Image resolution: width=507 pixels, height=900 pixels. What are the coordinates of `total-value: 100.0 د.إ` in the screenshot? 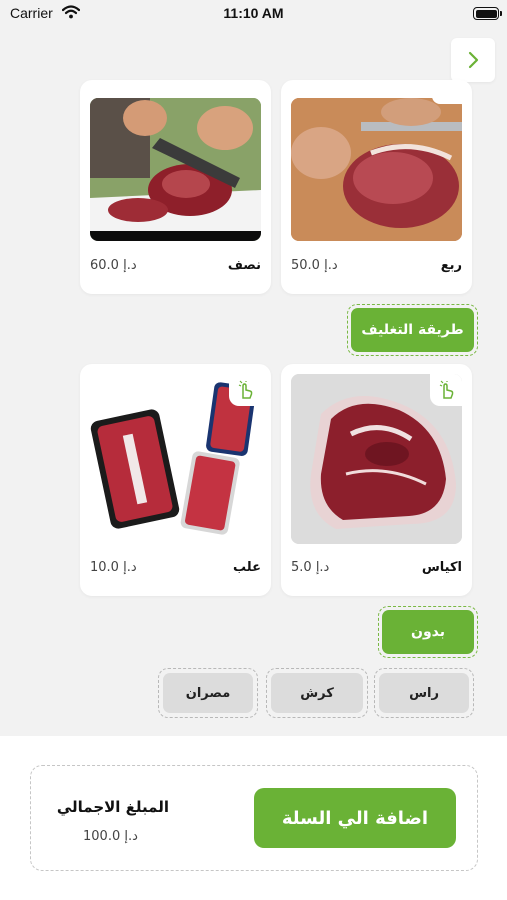 It's located at (110, 836).